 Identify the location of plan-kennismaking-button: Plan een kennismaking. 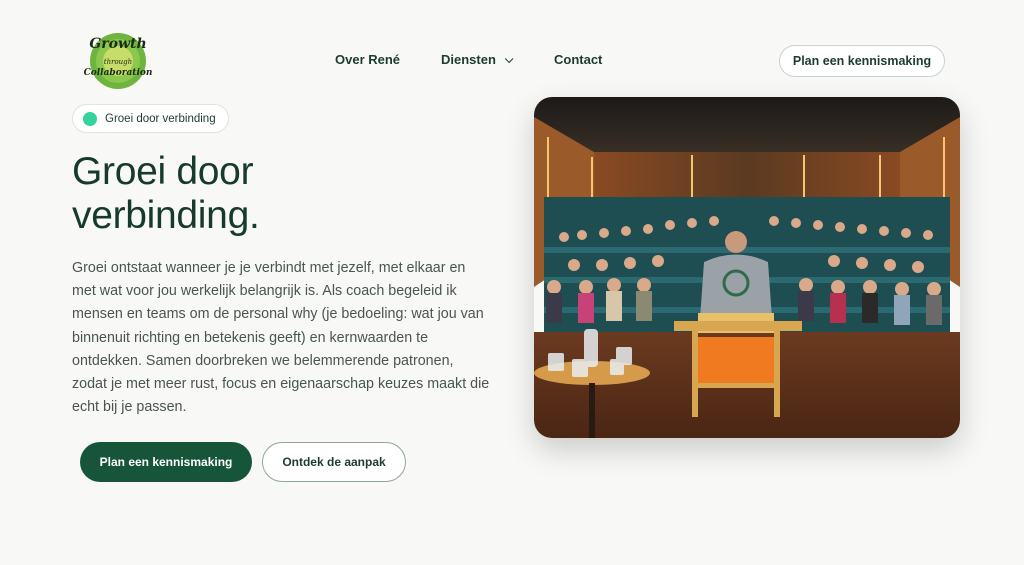
(166, 462).